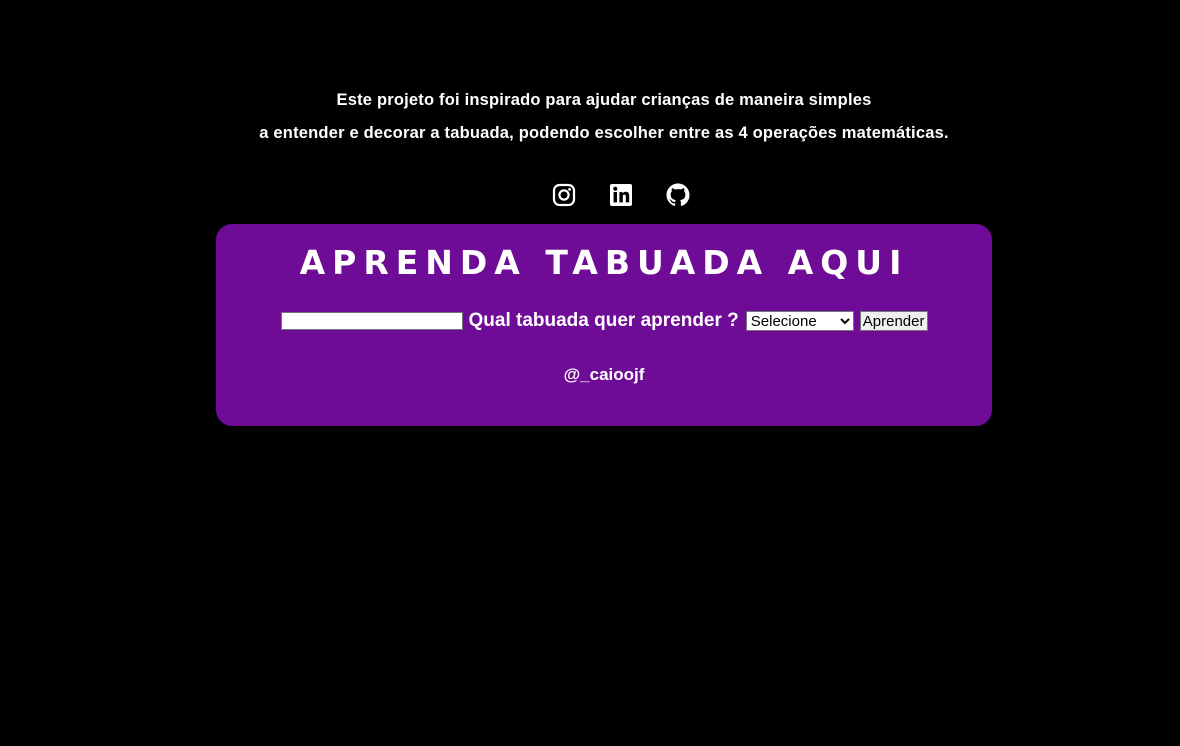 This screenshot has width=1180, height=746. What do you see at coordinates (371, 321) in the screenshot?
I see `number-input` at bounding box center [371, 321].